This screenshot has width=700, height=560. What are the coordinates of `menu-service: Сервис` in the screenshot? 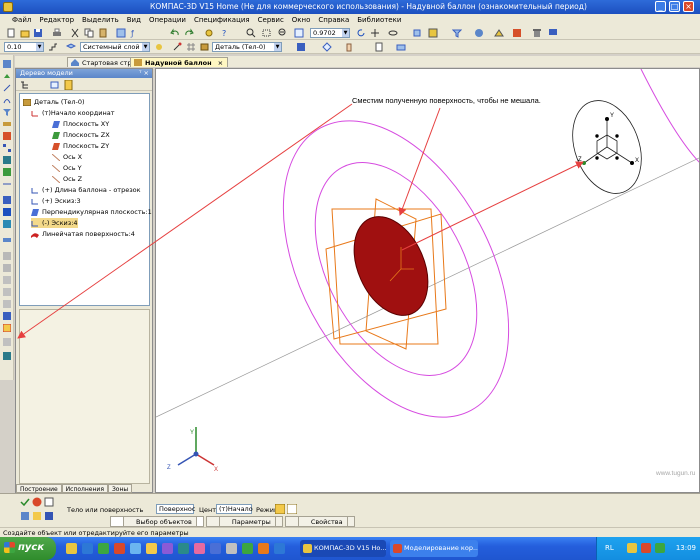 It's located at (271, 20).